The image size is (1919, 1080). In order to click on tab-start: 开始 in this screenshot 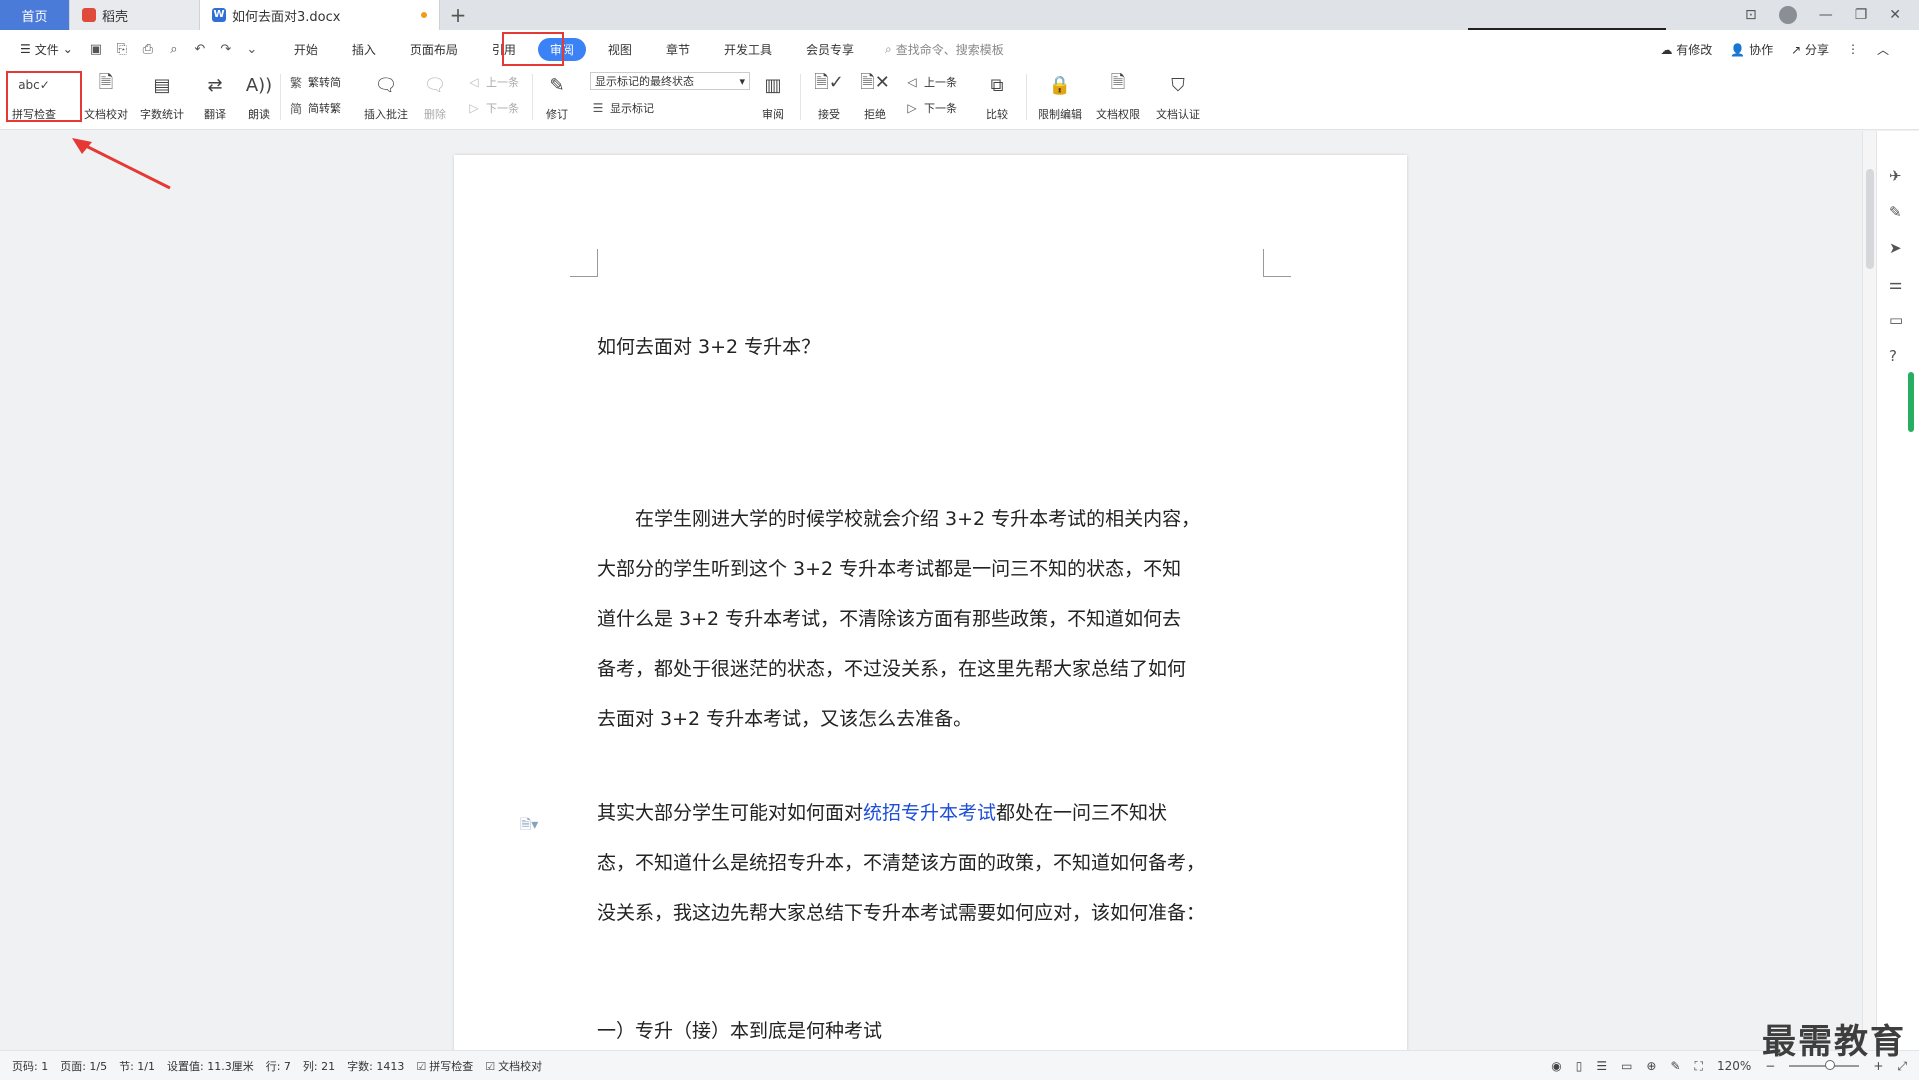, I will do `click(306, 49)`.